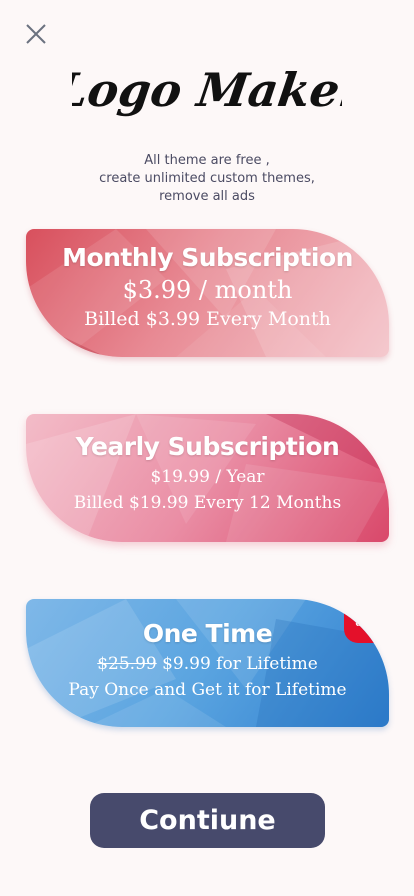 The image size is (414, 896). I want to click on plan-price: $19.99 / Year, so click(207, 477).